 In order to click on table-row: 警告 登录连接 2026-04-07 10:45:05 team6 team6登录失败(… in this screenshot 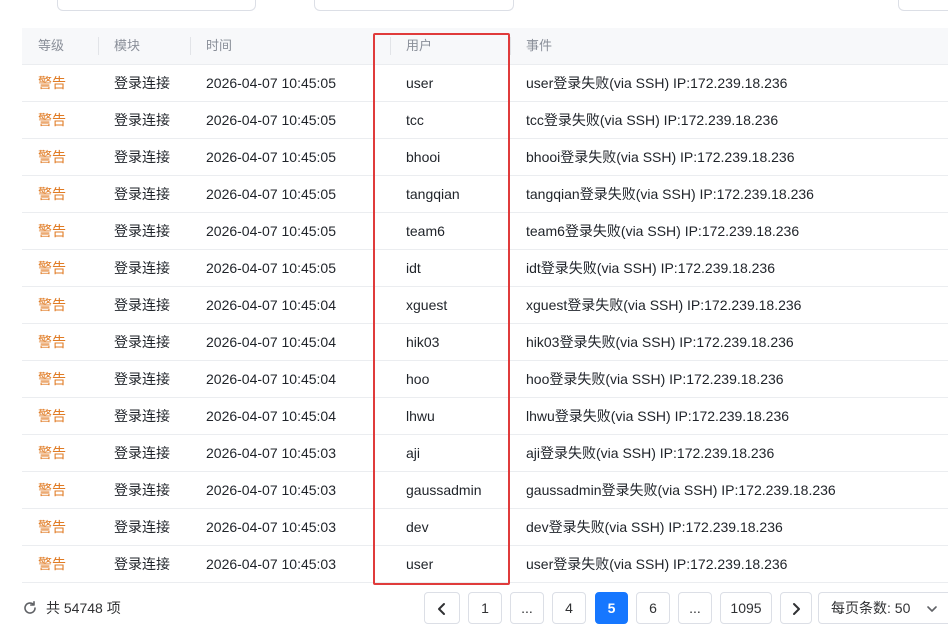, I will do `click(485, 231)`.